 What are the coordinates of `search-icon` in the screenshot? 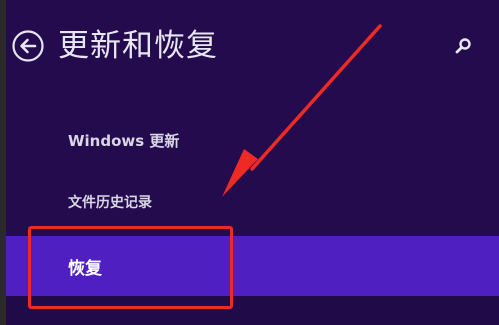 It's located at (463, 46).